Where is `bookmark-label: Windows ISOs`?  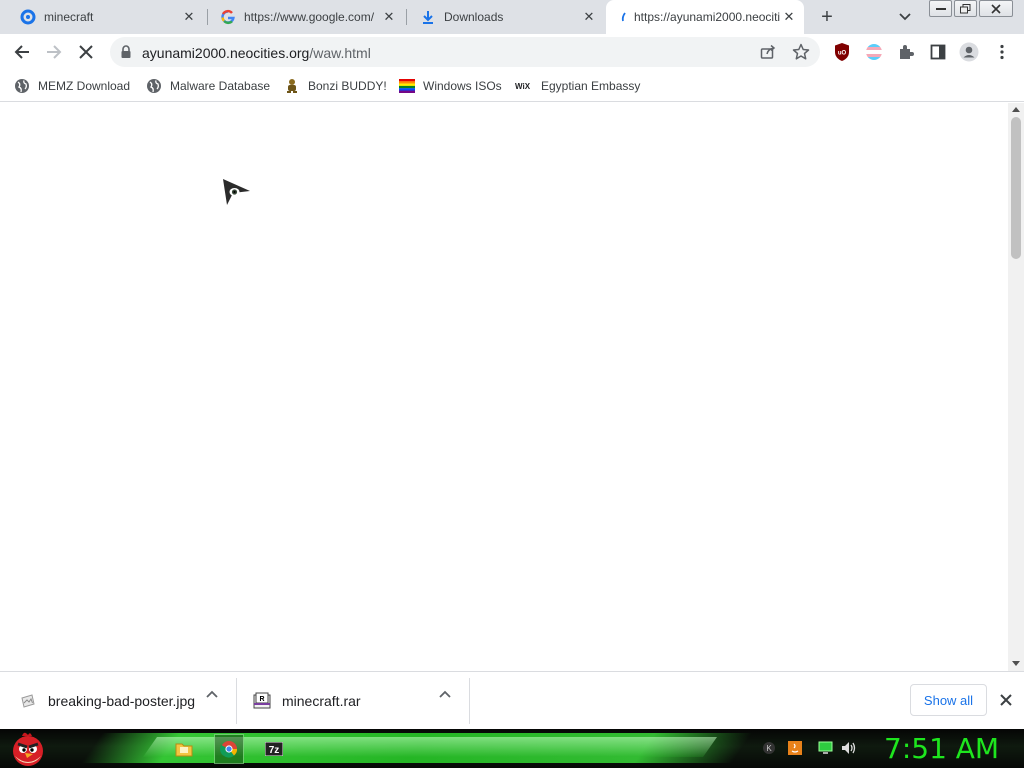 bookmark-label: Windows ISOs is located at coordinates (462, 86).